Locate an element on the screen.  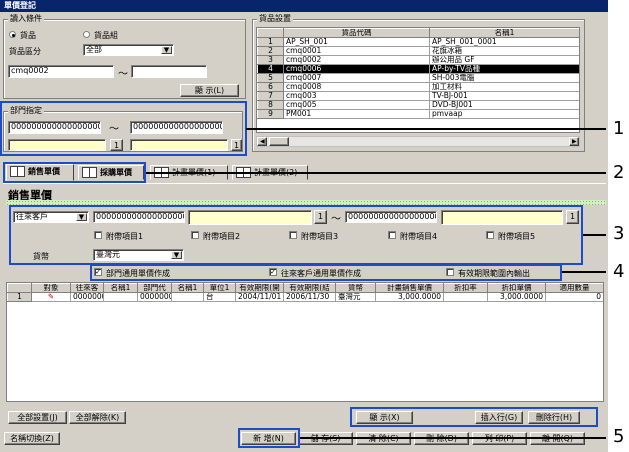
row-number: 2 is located at coordinates (270, 51).